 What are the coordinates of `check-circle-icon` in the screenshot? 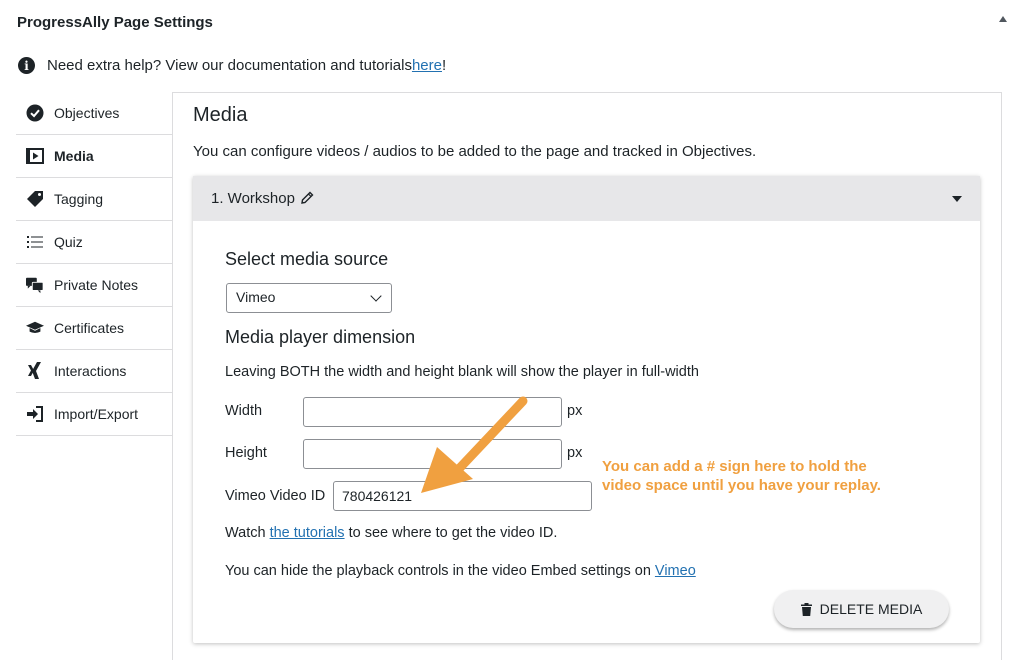 It's located at (35, 113).